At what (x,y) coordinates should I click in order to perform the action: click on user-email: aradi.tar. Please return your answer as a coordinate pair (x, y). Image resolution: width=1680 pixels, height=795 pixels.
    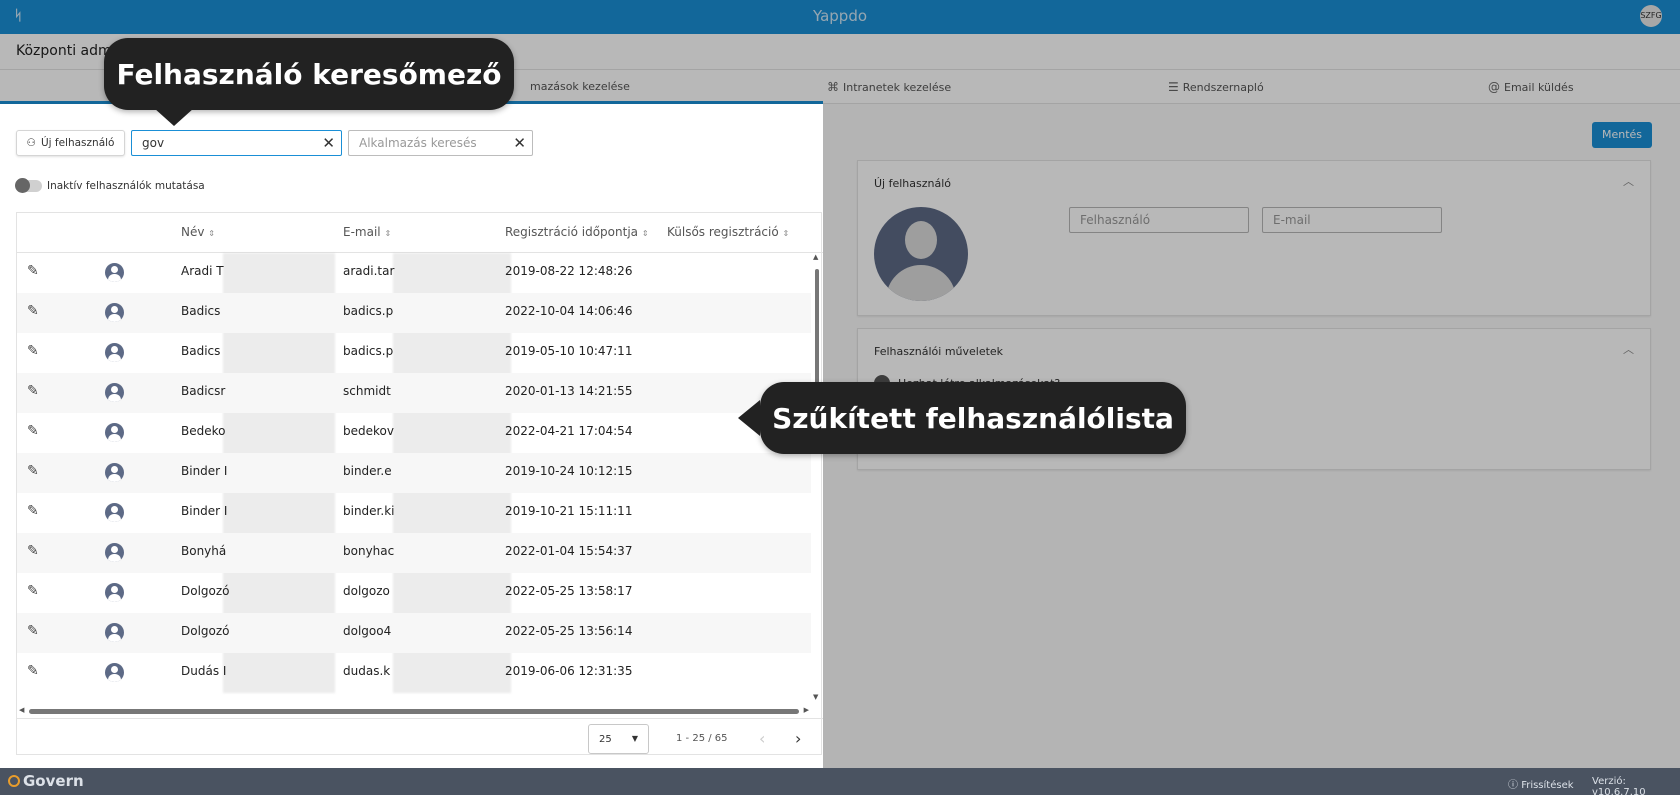
    Looking at the image, I should click on (369, 271).